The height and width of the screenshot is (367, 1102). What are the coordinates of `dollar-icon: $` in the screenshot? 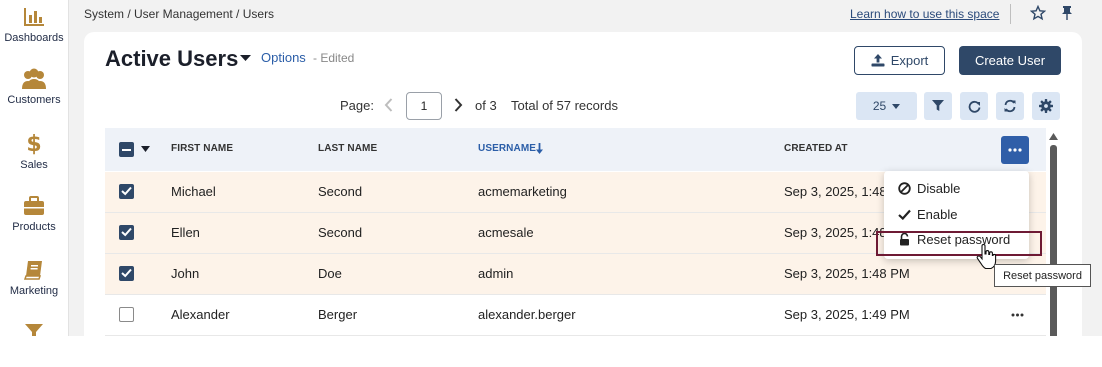 It's located at (33, 143).